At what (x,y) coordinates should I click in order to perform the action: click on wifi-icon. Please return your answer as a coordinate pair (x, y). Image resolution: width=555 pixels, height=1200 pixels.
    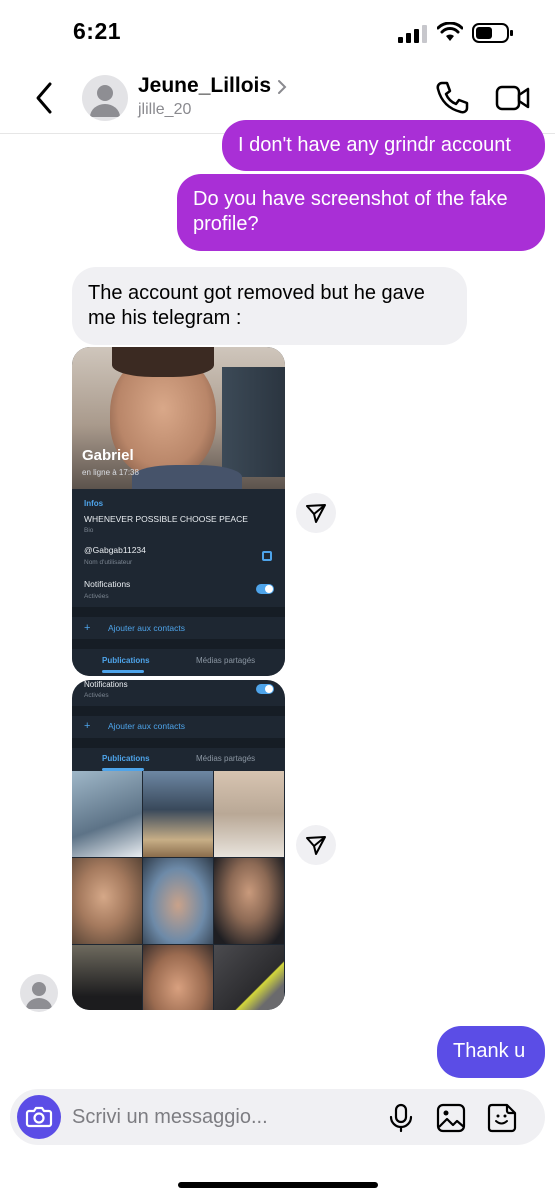
    Looking at the image, I should click on (450, 31).